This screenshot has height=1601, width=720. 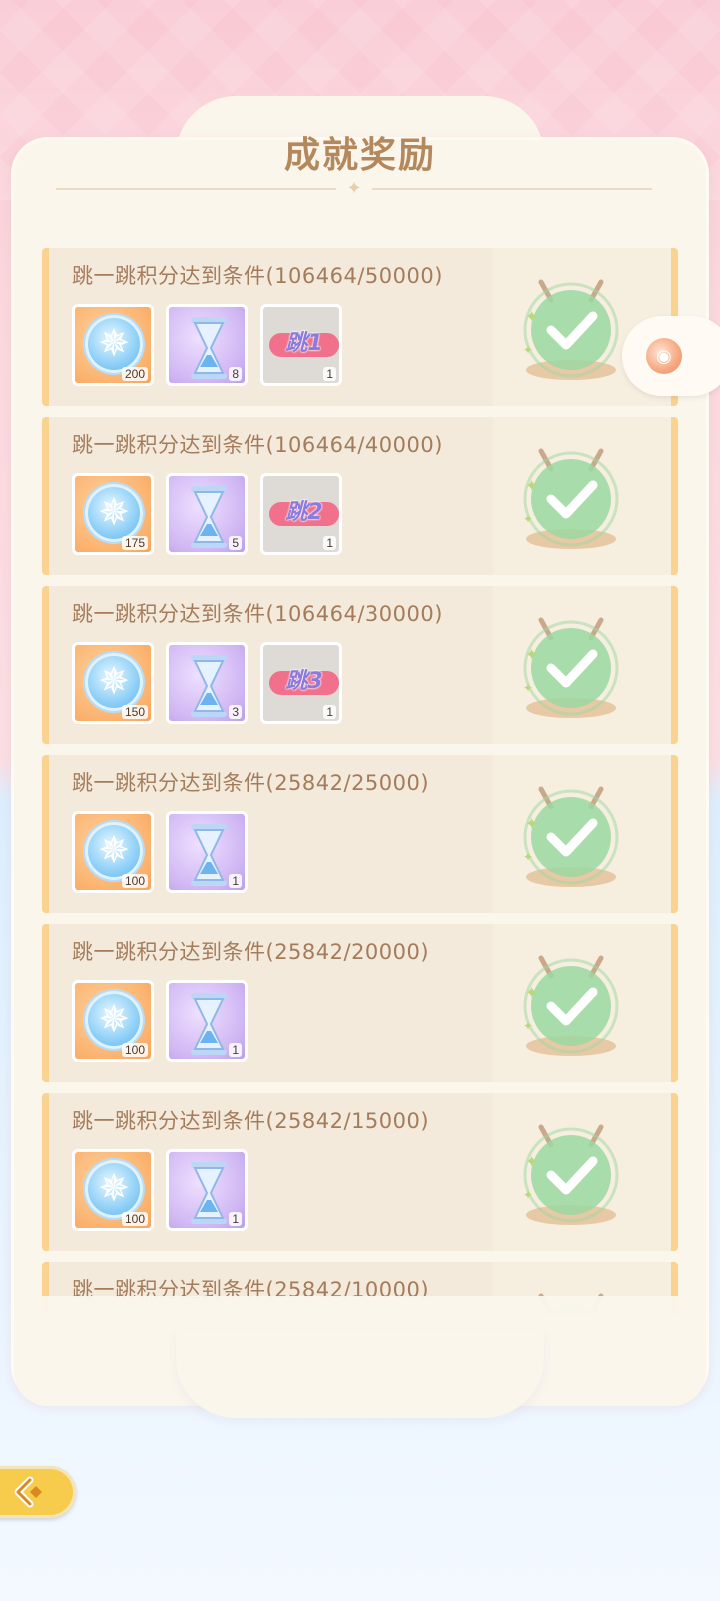 What do you see at coordinates (360, 1172) in the screenshot?
I see `reward-card: 跳一跳积分达到条件(25842/15000) ✵ 100 1 ✦ ✦` at bounding box center [360, 1172].